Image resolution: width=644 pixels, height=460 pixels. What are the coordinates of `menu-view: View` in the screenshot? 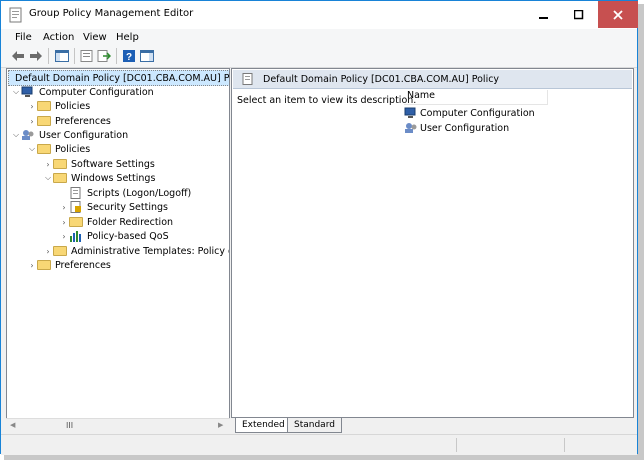 It's located at (95, 37).